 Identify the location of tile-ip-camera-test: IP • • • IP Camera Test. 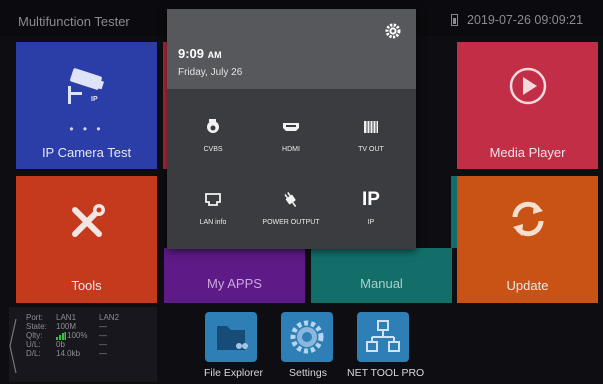
(86, 105).